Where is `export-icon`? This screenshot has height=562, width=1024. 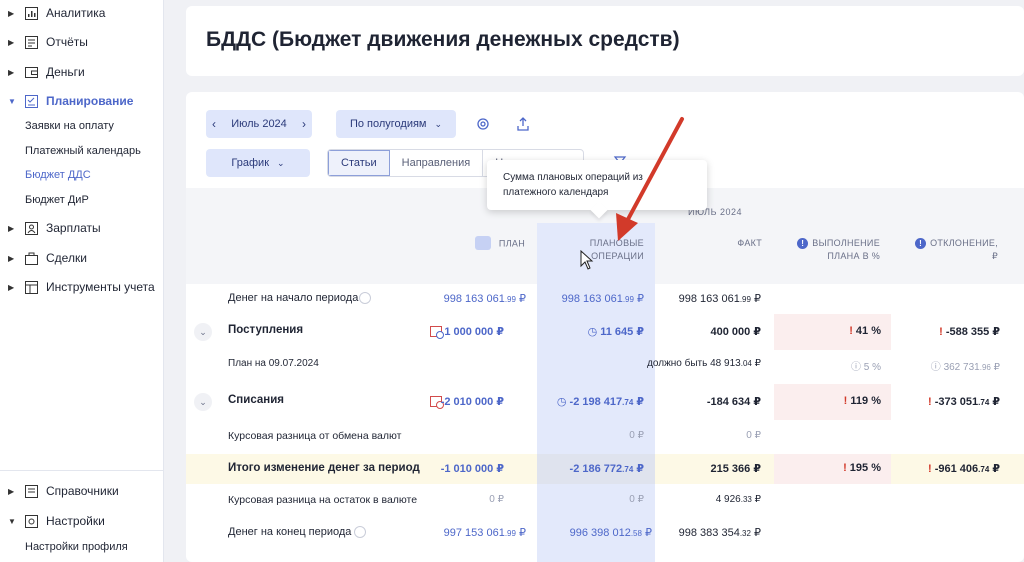 export-icon is located at coordinates (523, 124).